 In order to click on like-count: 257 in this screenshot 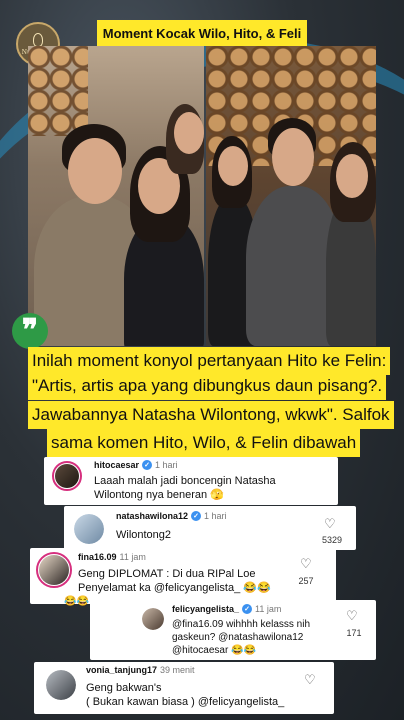, I will do `click(306, 581)`.